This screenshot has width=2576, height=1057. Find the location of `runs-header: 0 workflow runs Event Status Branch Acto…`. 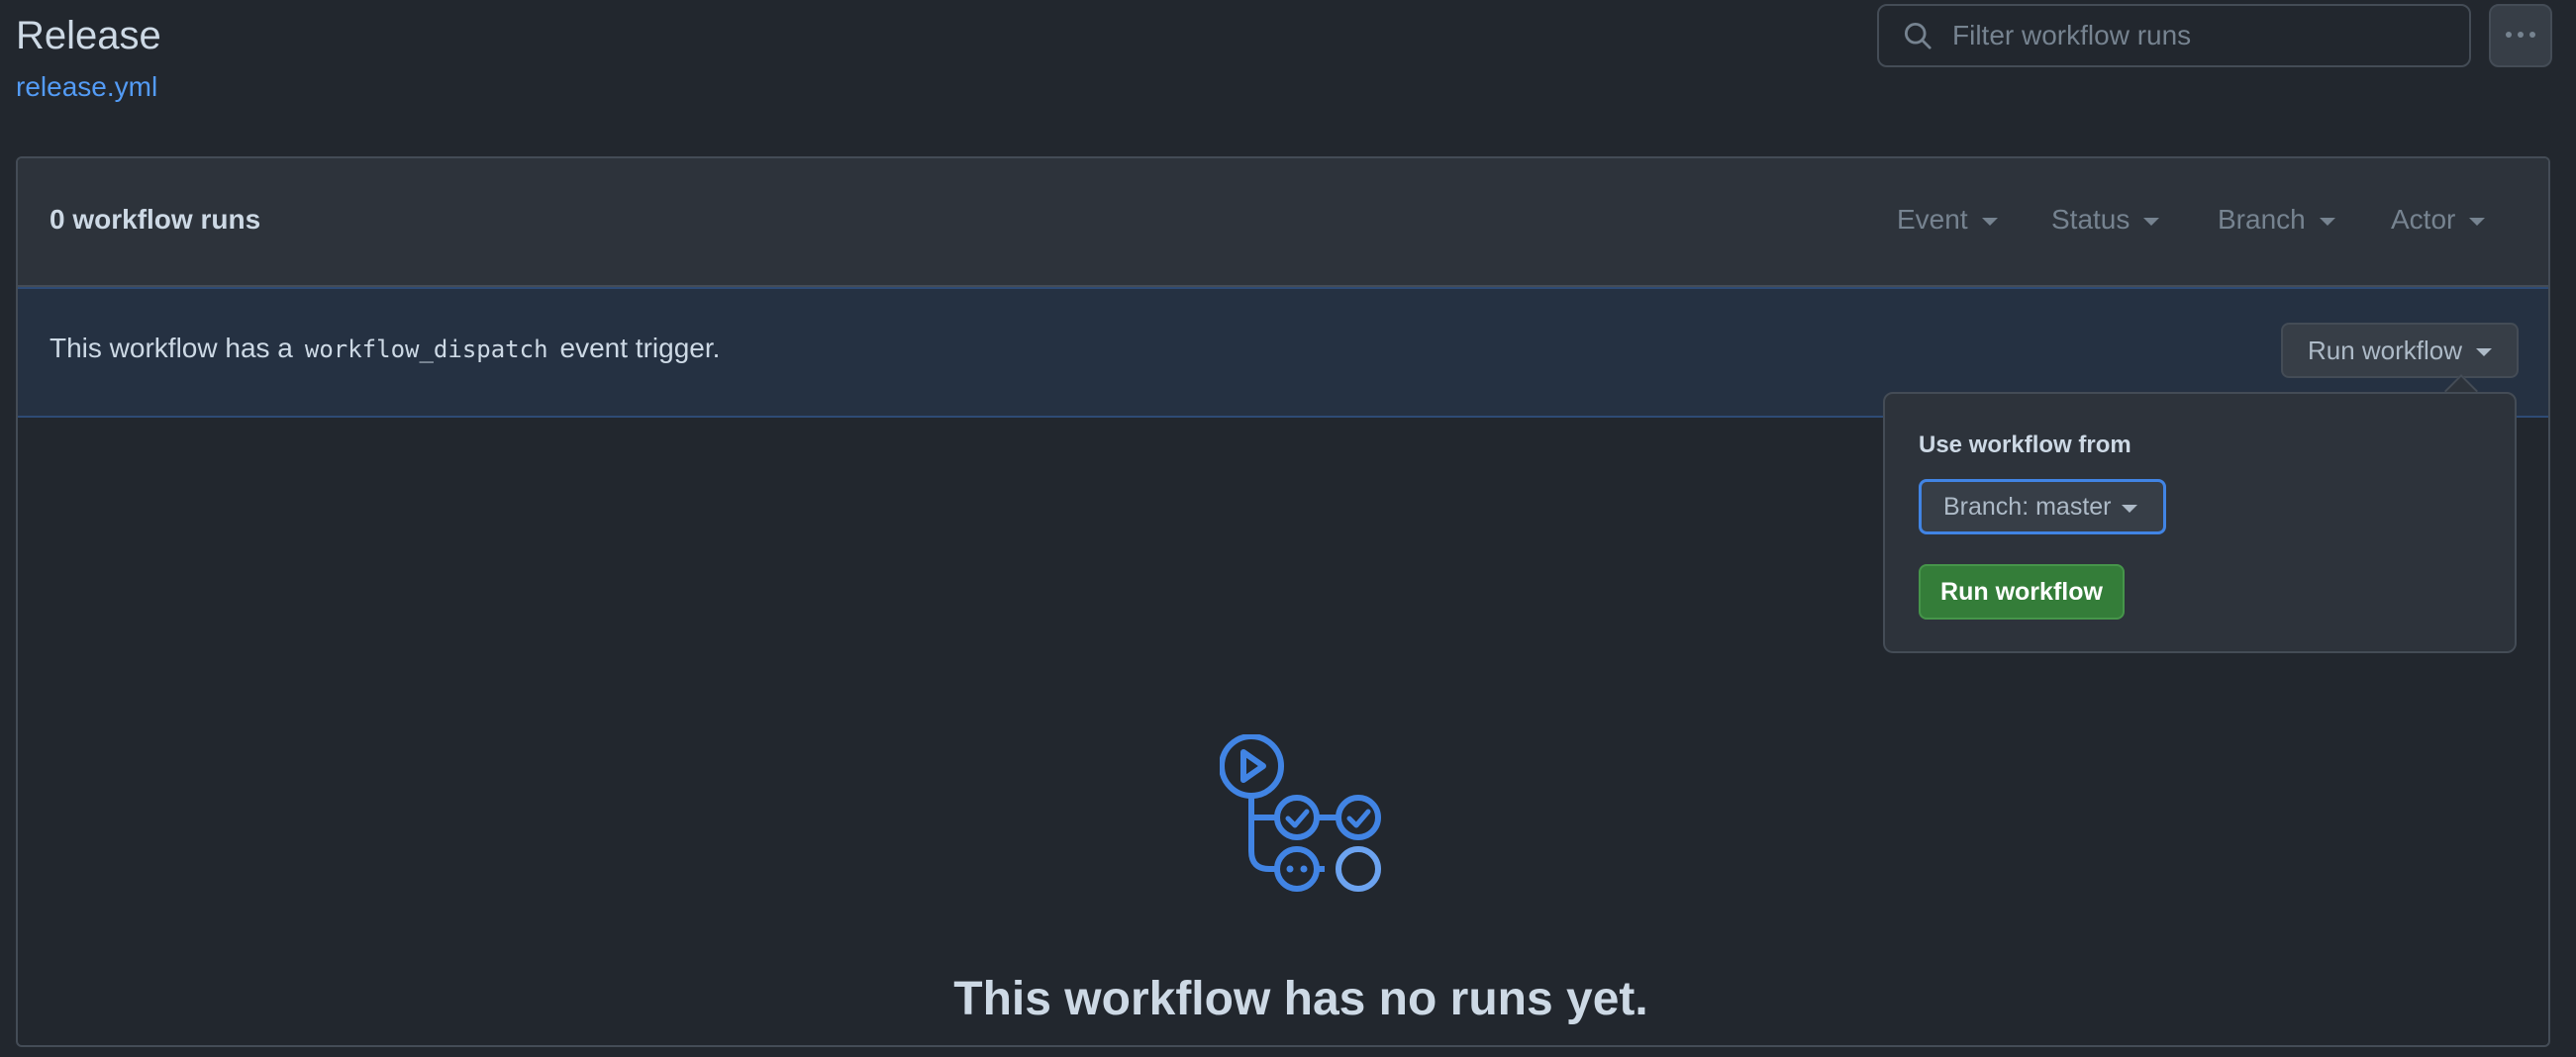

runs-header: 0 workflow runs Event Status Branch Acto… is located at coordinates (1283, 222).